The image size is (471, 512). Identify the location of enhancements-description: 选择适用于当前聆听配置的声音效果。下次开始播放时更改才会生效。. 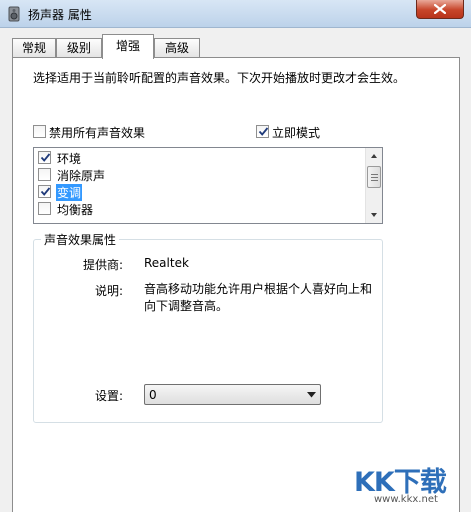
(219, 78).